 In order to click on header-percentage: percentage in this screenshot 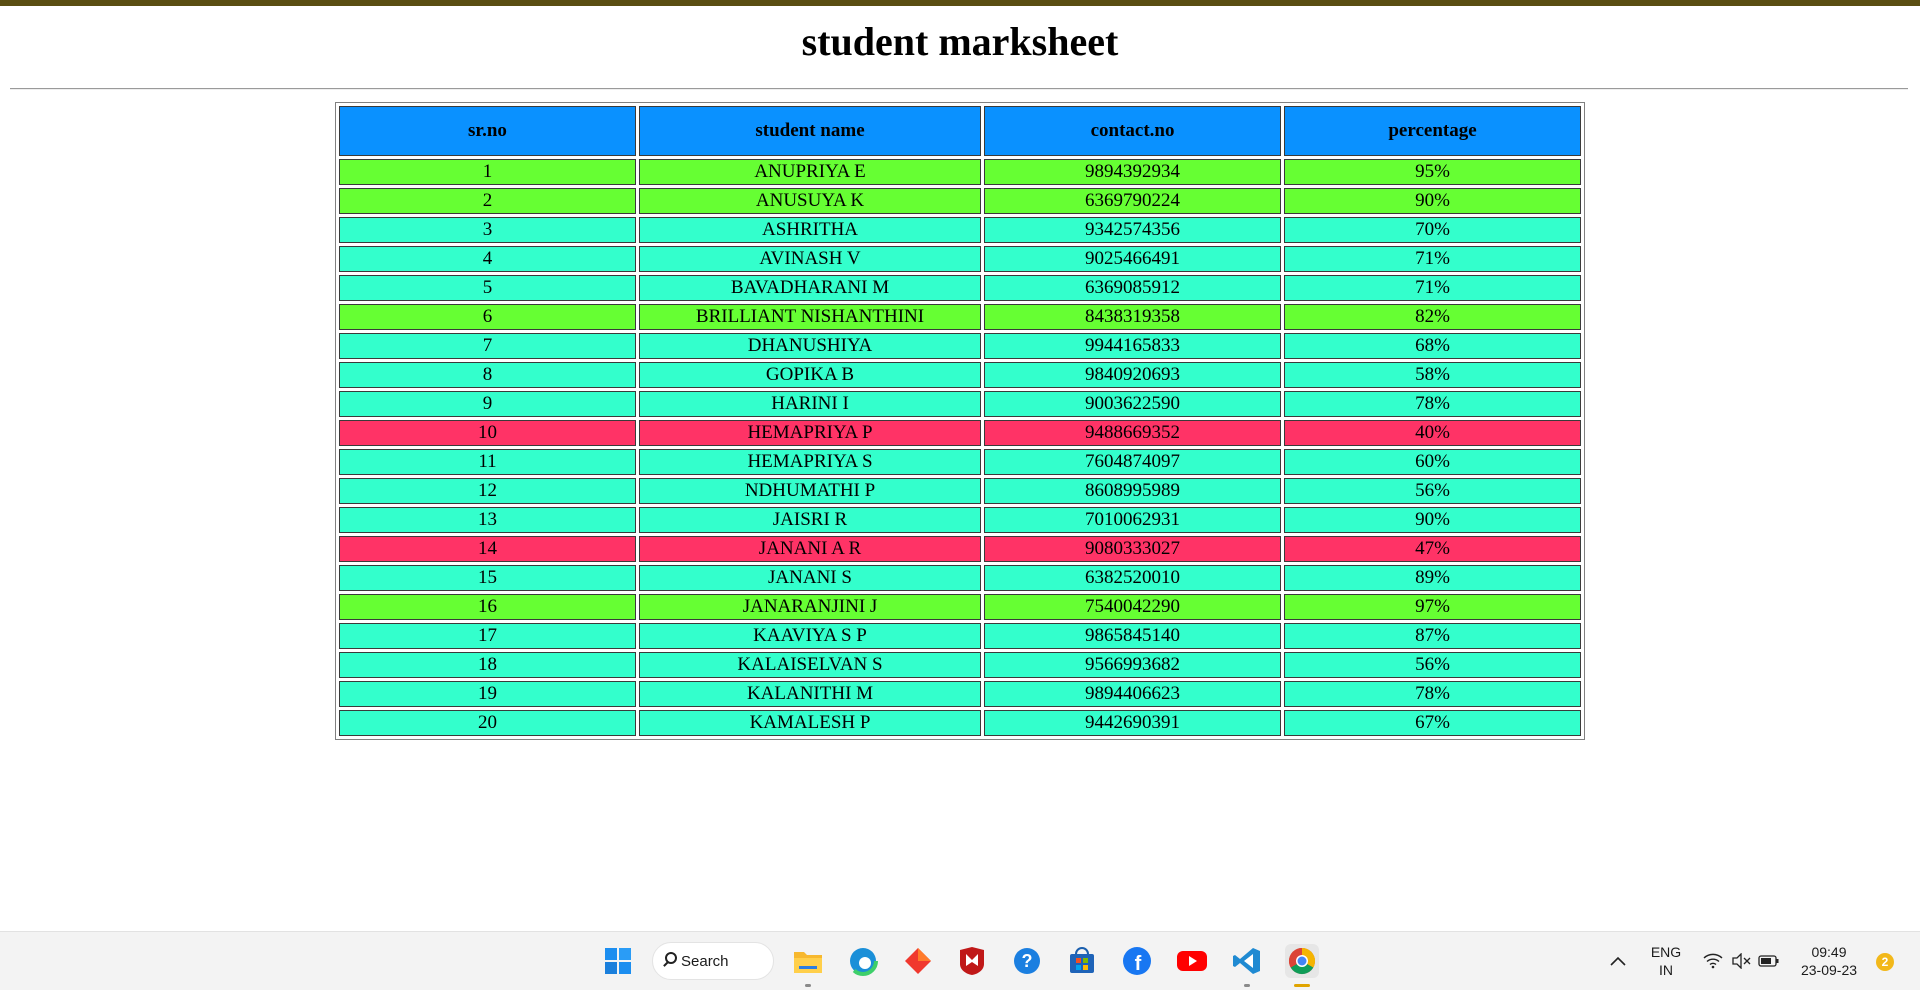, I will do `click(1432, 131)`.